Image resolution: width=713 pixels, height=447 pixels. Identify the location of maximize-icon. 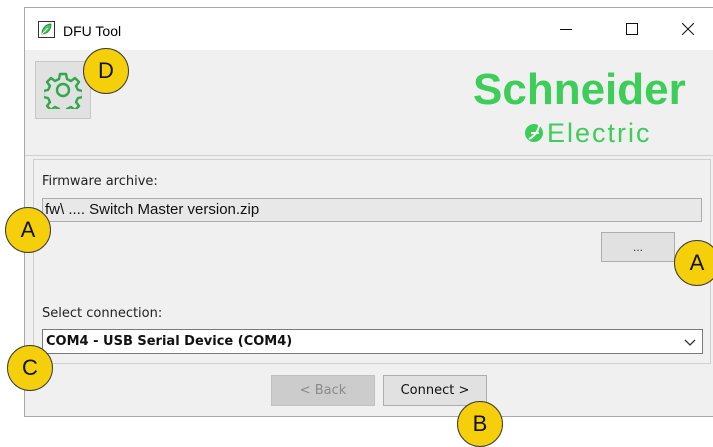
(632, 29).